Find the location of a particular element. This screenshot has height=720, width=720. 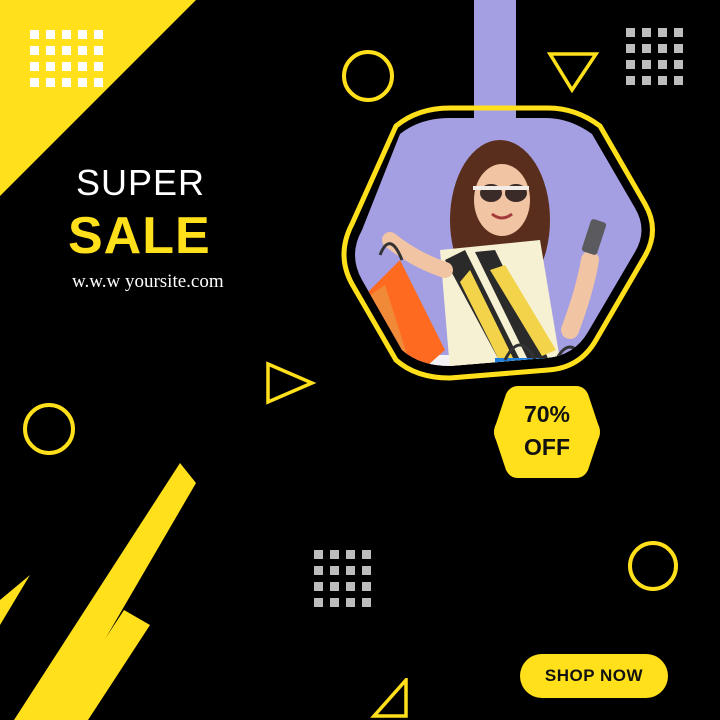

white-dot-grid is located at coordinates (70, 58).